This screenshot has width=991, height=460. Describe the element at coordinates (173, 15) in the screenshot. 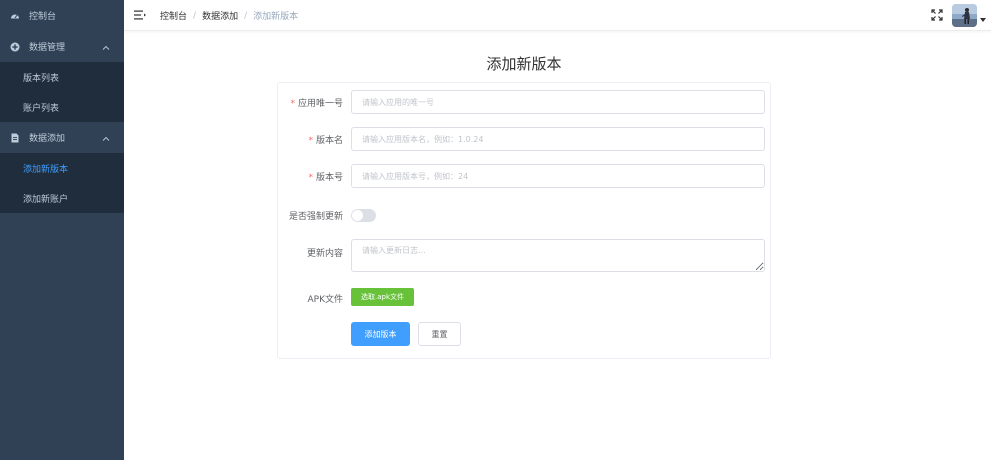

I see `breadcrumb-item-dashboard: 控制台` at that location.